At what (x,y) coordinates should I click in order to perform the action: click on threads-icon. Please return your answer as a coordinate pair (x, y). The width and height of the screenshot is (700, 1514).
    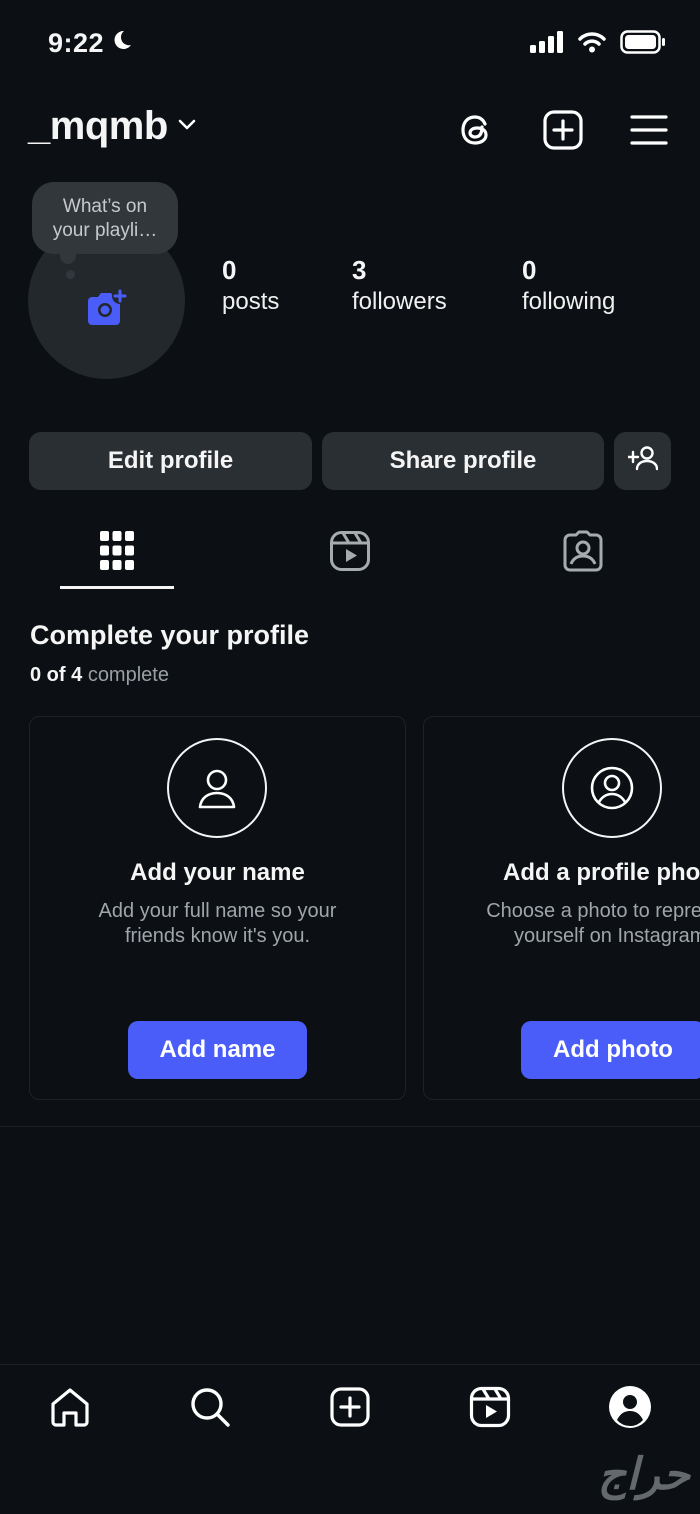
    Looking at the image, I should click on (477, 130).